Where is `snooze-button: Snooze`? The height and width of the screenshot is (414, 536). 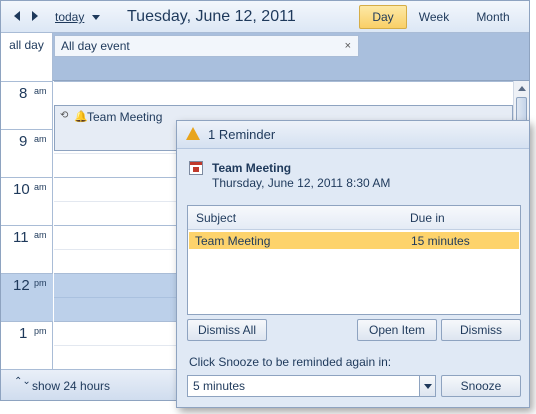
snooze-button: Snooze is located at coordinates (481, 386).